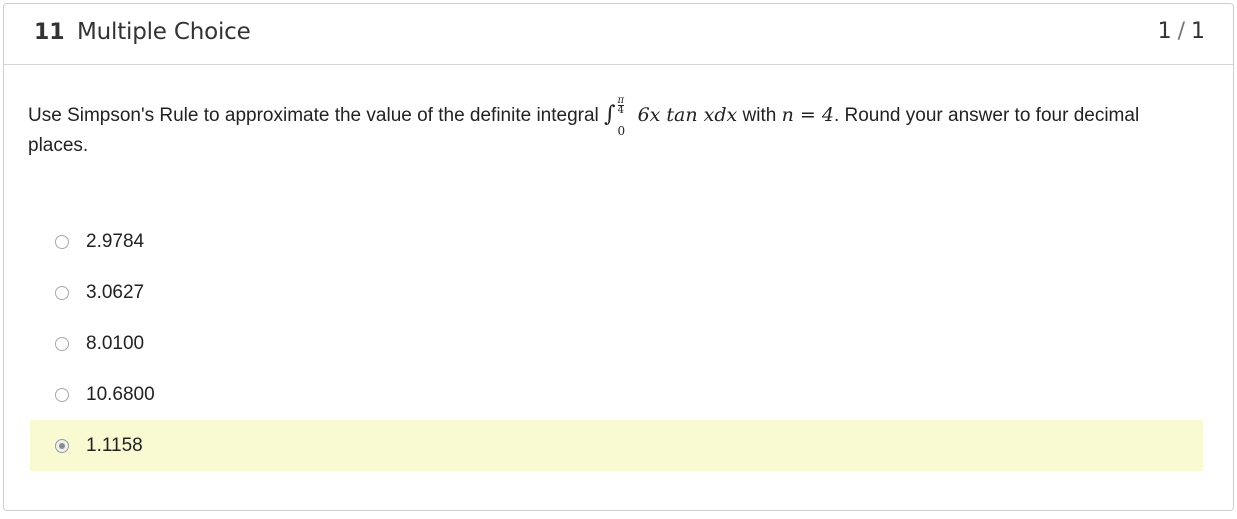  What do you see at coordinates (120, 394) in the screenshot?
I see `answer-option-label: 10.6800` at bounding box center [120, 394].